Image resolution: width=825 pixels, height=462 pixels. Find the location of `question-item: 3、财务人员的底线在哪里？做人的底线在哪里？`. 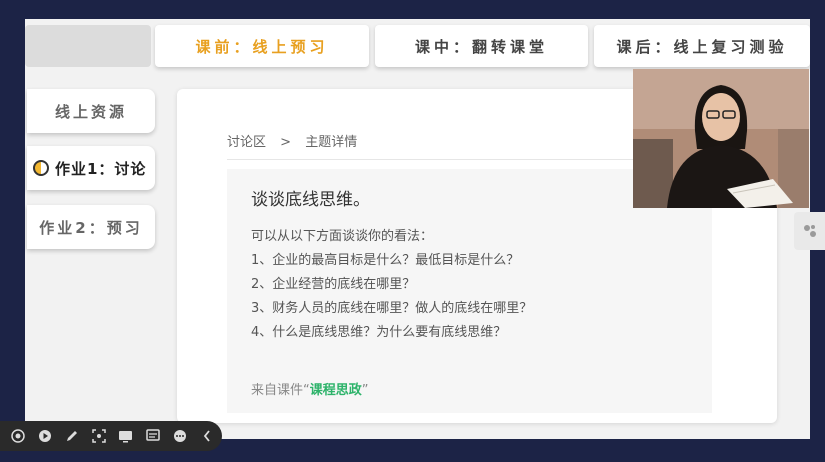

question-item: 3、财务人员的底线在哪里？做人的底线在哪里？ is located at coordinates (392, 308).